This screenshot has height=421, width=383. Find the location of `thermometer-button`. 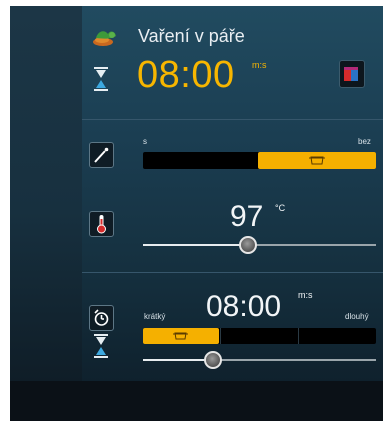

thermometer-button is located at coordinates (101, 224).